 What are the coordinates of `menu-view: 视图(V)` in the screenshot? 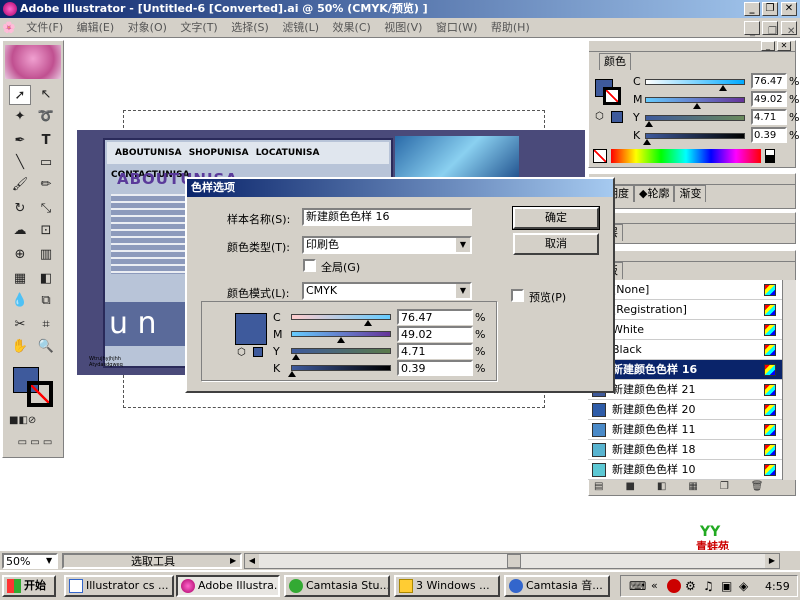 It's located at (403, 28).